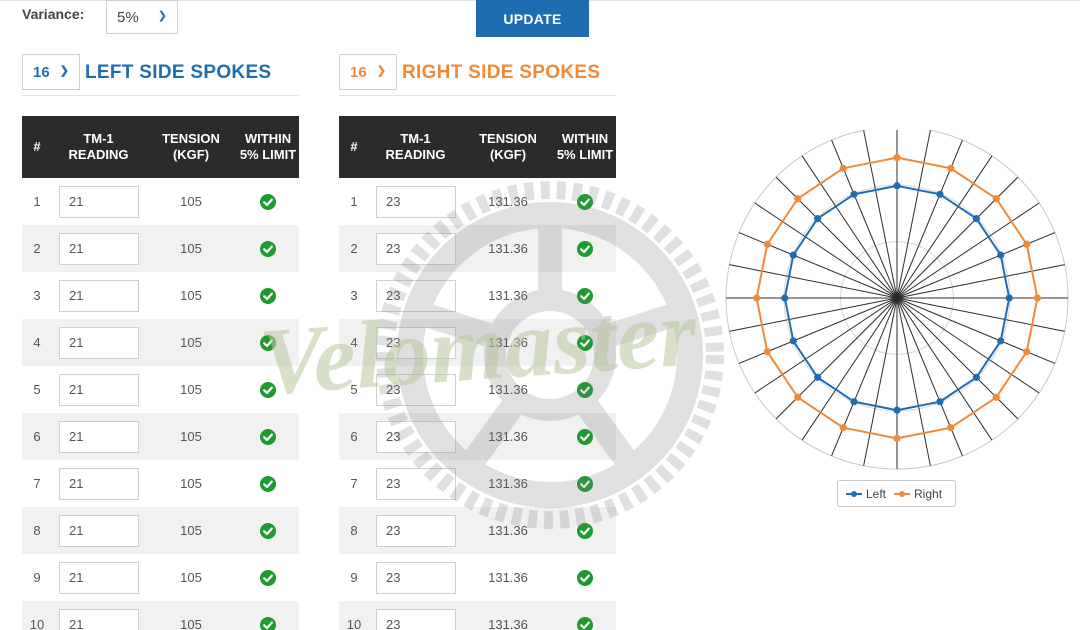  I want to click on table-row: 4 131.36, so click(477, 342).